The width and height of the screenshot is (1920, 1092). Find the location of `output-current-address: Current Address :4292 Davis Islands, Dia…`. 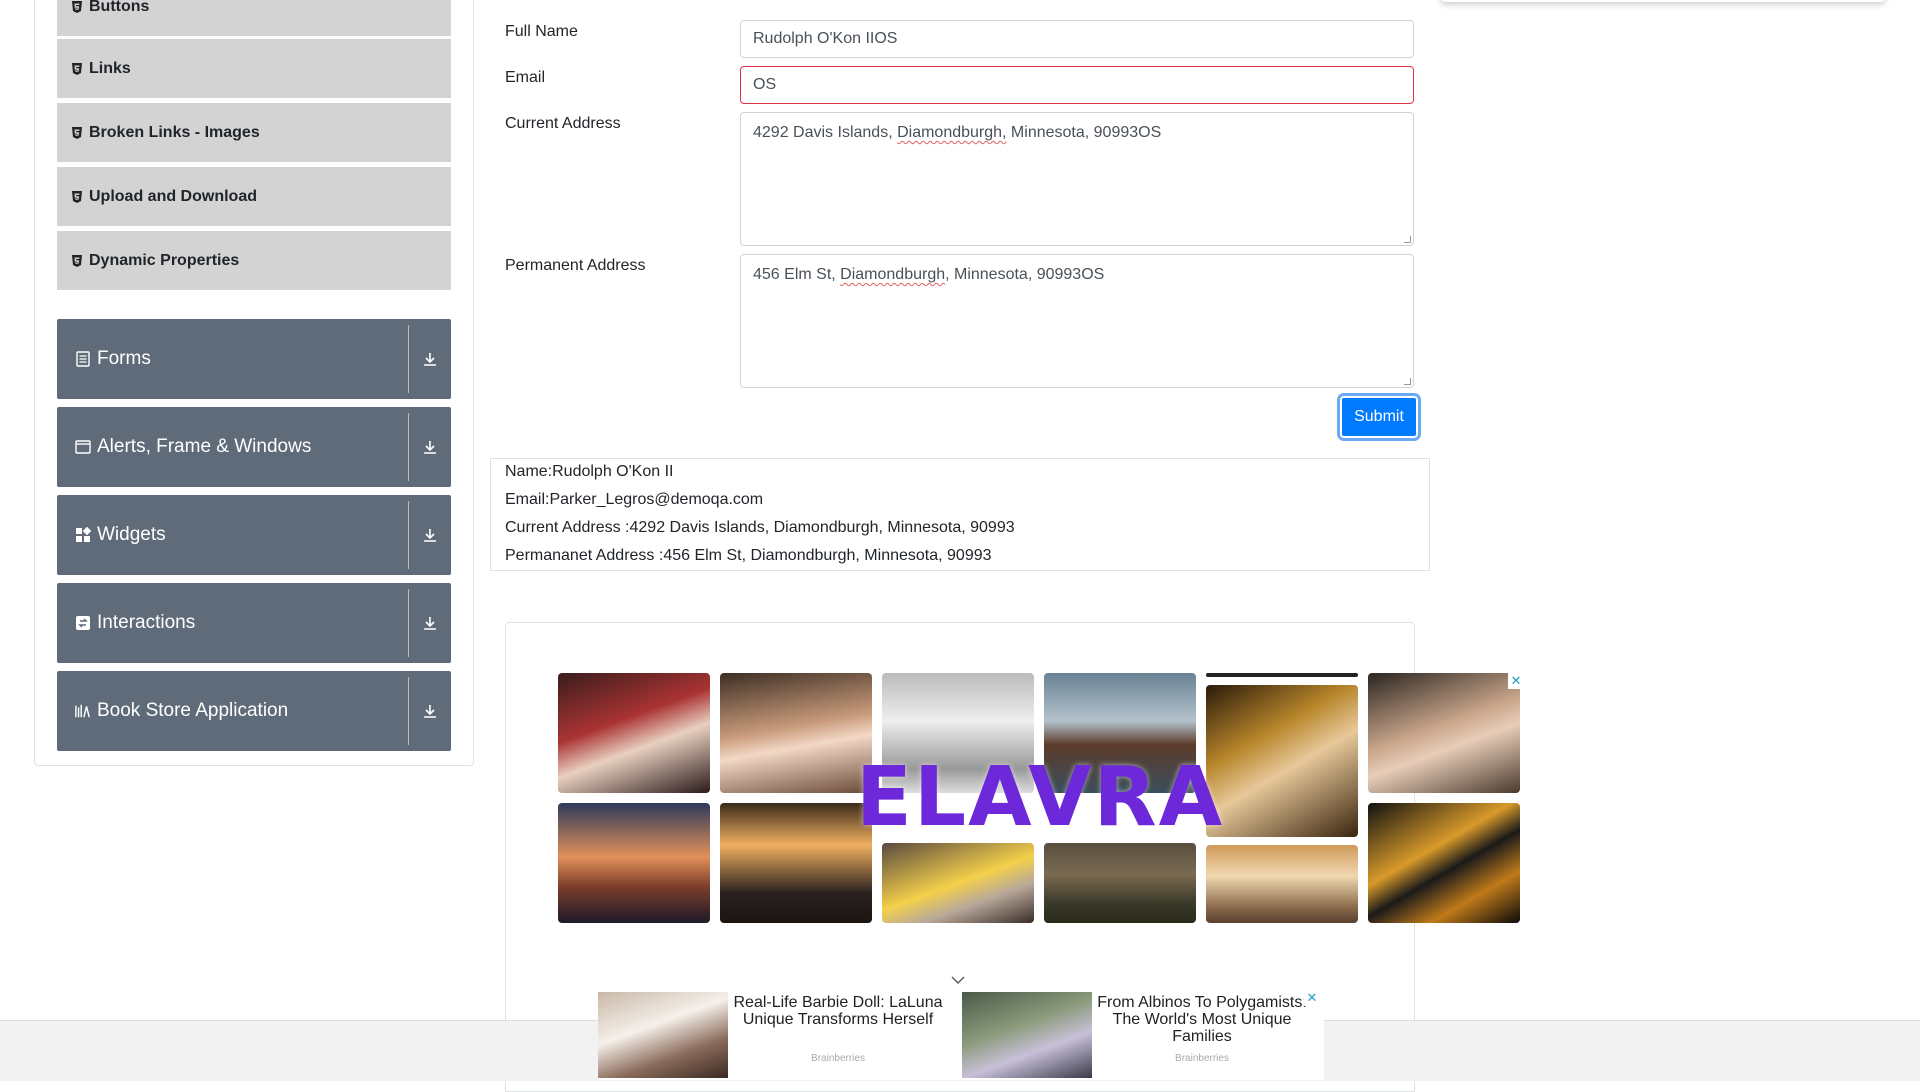

output-current-address: Current Address :4292 Davis Islands, Dia… is located at coordinates (760, 527).